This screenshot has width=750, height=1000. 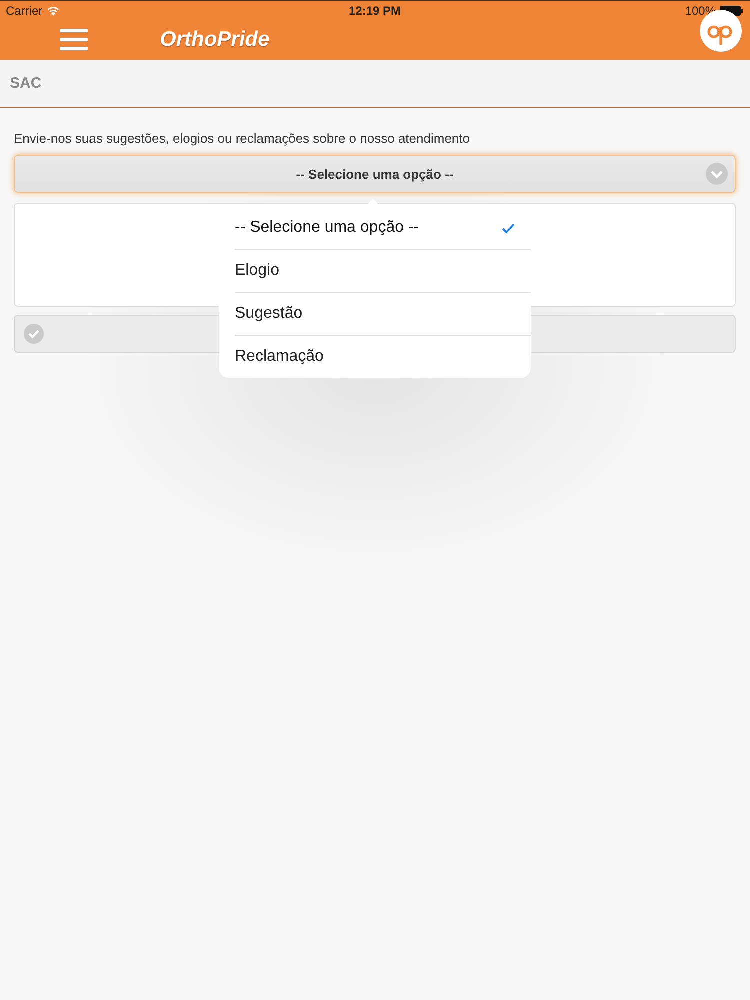 I want to click on instruction-text: Envie-nos suas sugestões, elogios ou reclamações sobre o nosso atendimento, so click(x=242, y=139).